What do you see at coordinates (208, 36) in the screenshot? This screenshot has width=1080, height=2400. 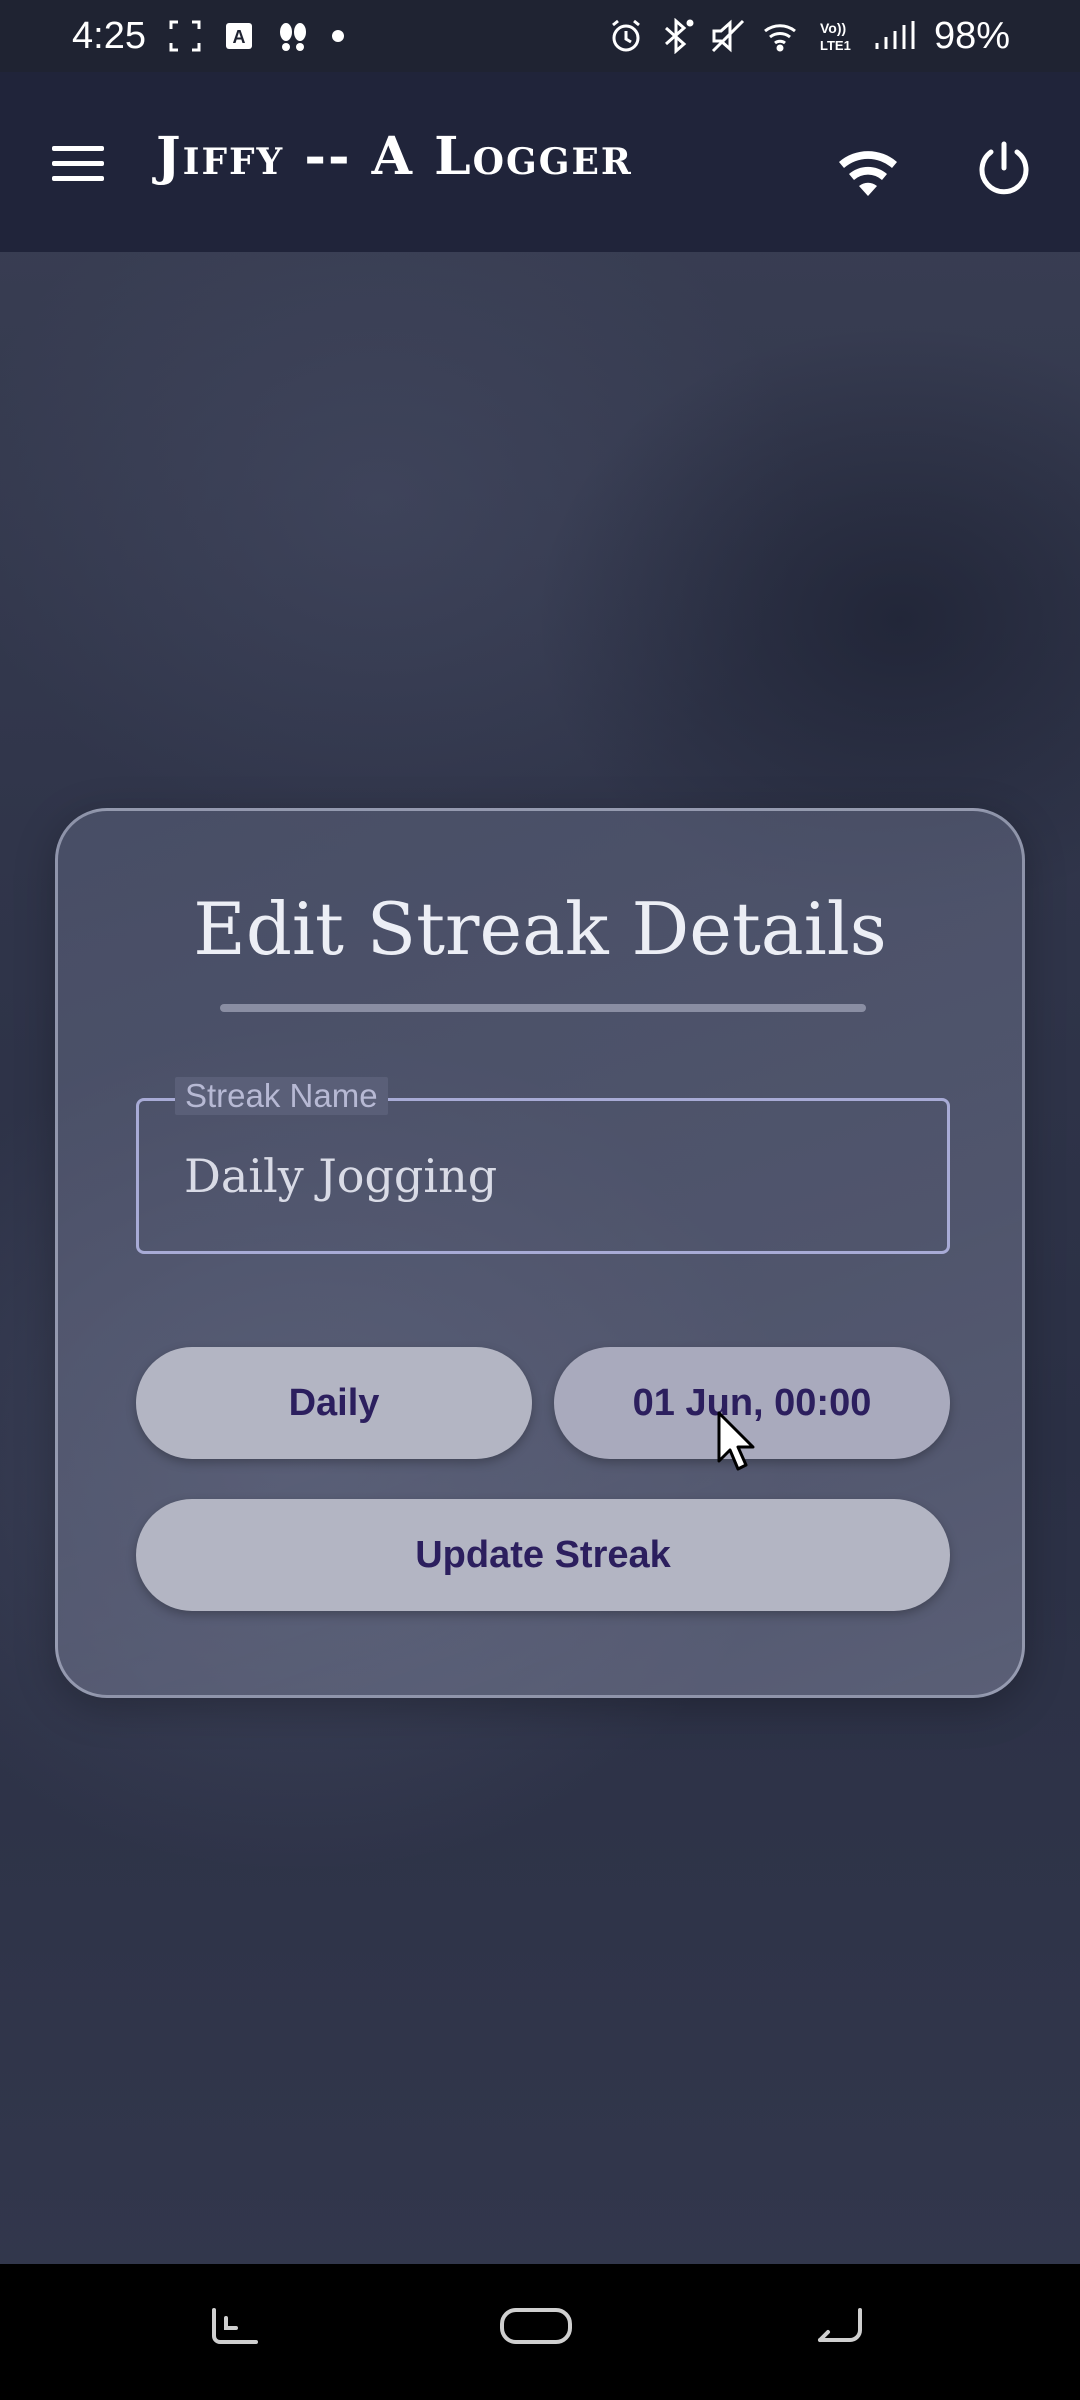 I see `status-left: 4:25 A` at bounding box center [208, 36].